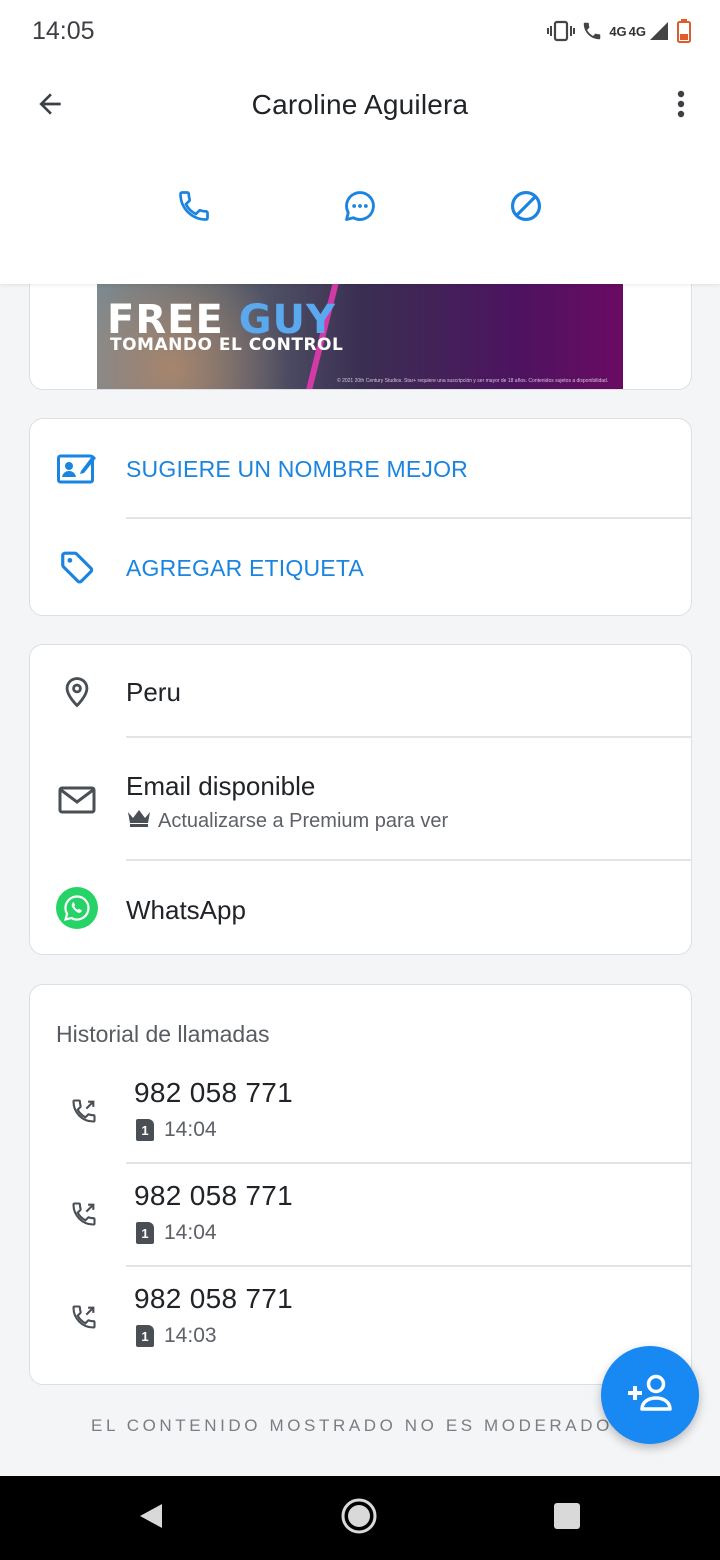 Image resolution: width=720 pixels, height=1560 pixels. I want to click on nav-home-button, so click(359, 1518).